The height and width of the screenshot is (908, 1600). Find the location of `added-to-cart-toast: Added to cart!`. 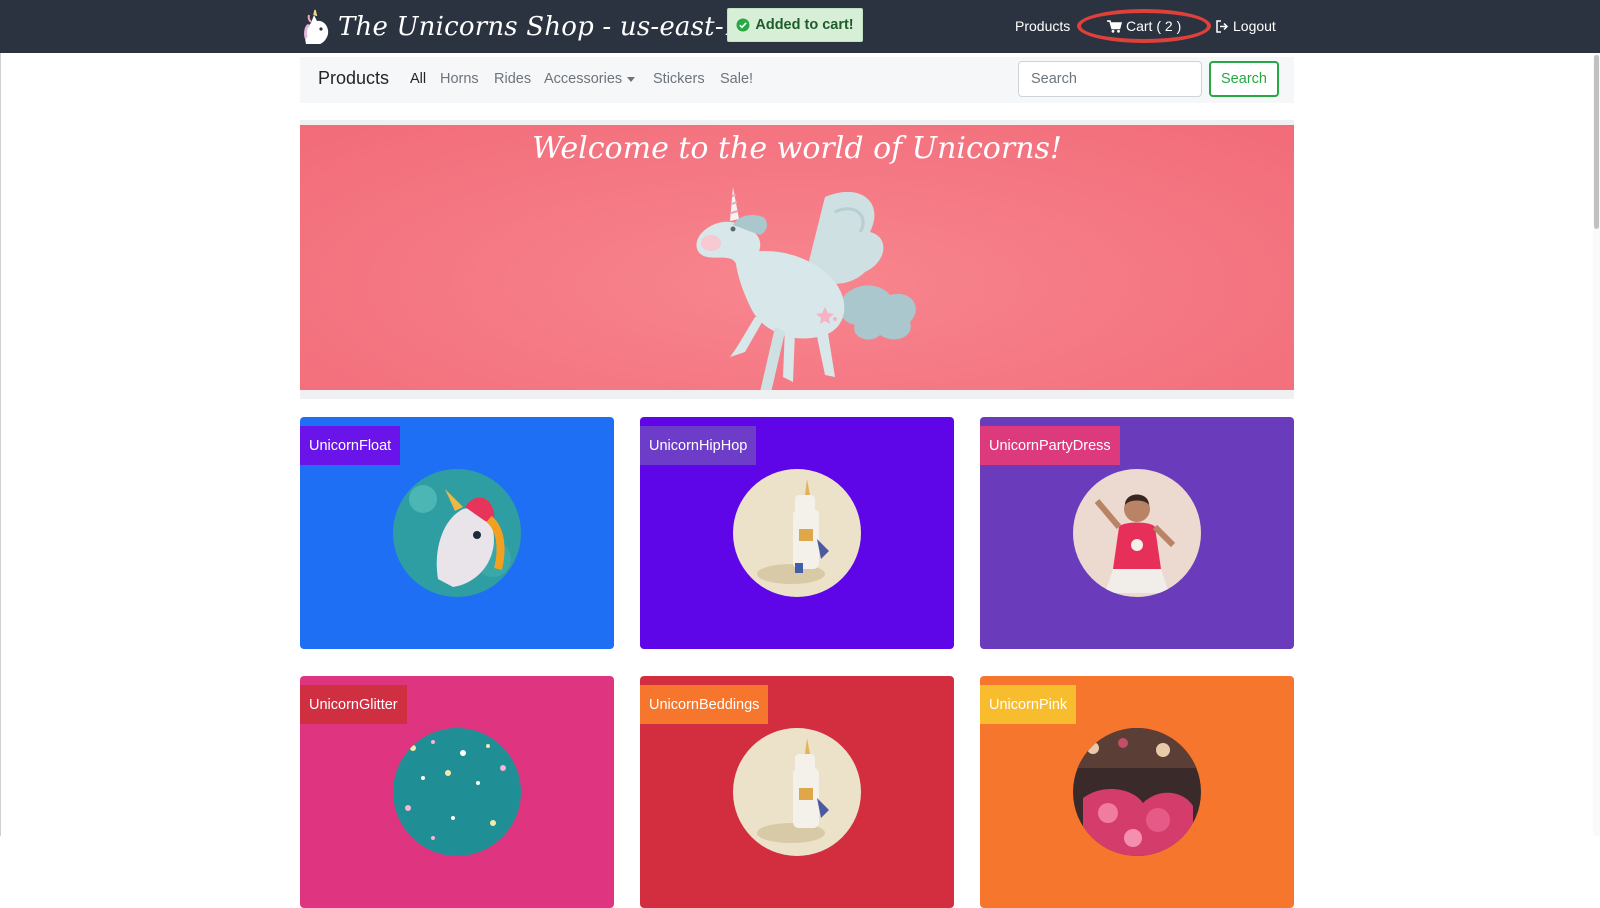

added-to-cart-toast: Added to cart! is located at coordinates (795, 25).